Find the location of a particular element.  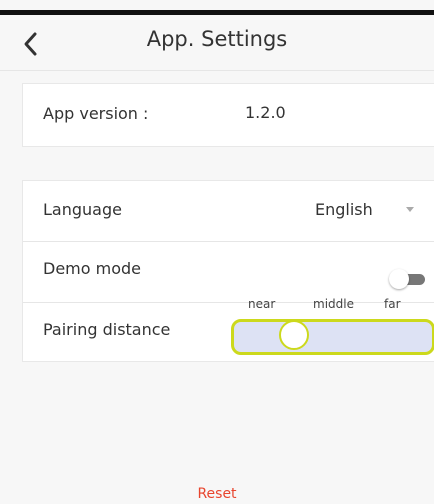

nav-bar: App. Settings is located at coordinates (217, 43).